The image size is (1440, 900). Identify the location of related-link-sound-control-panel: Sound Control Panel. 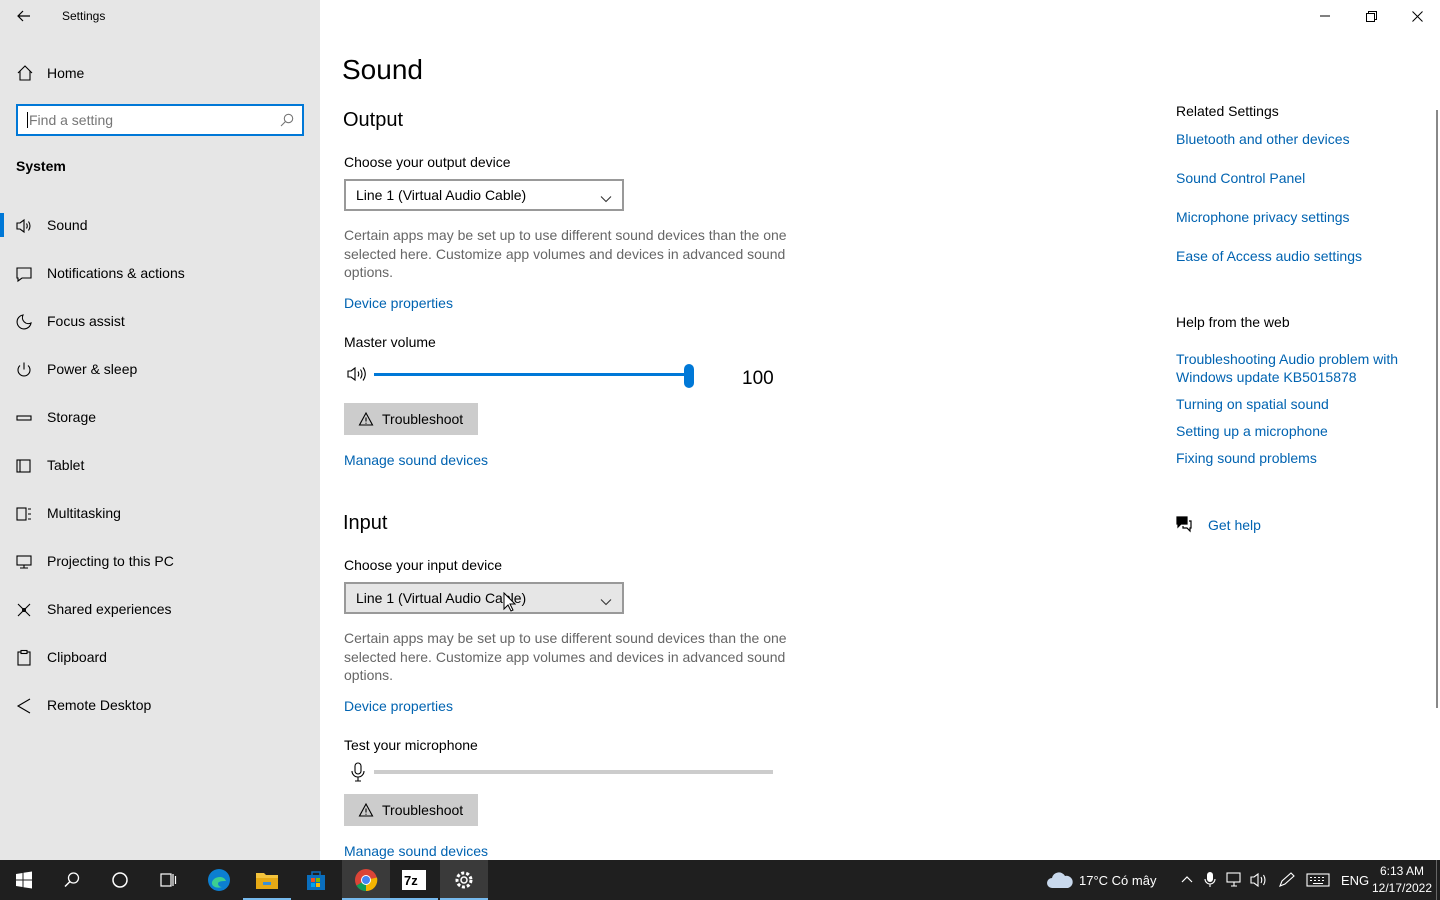
(1296, 178).